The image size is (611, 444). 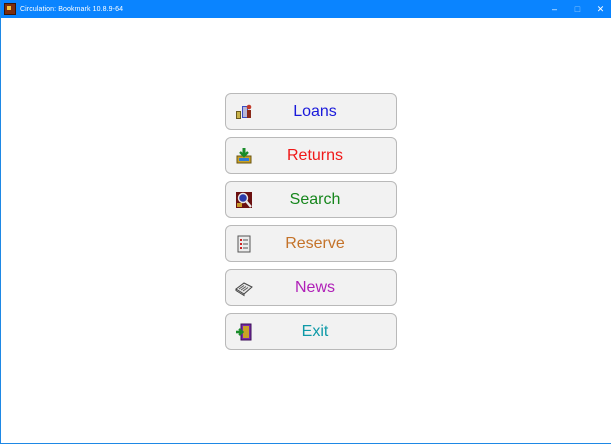 What do you see at coordinates (311, 243) in the screenshot?
I see `reserve-button: Reserve` at bounding box center [311, 243].